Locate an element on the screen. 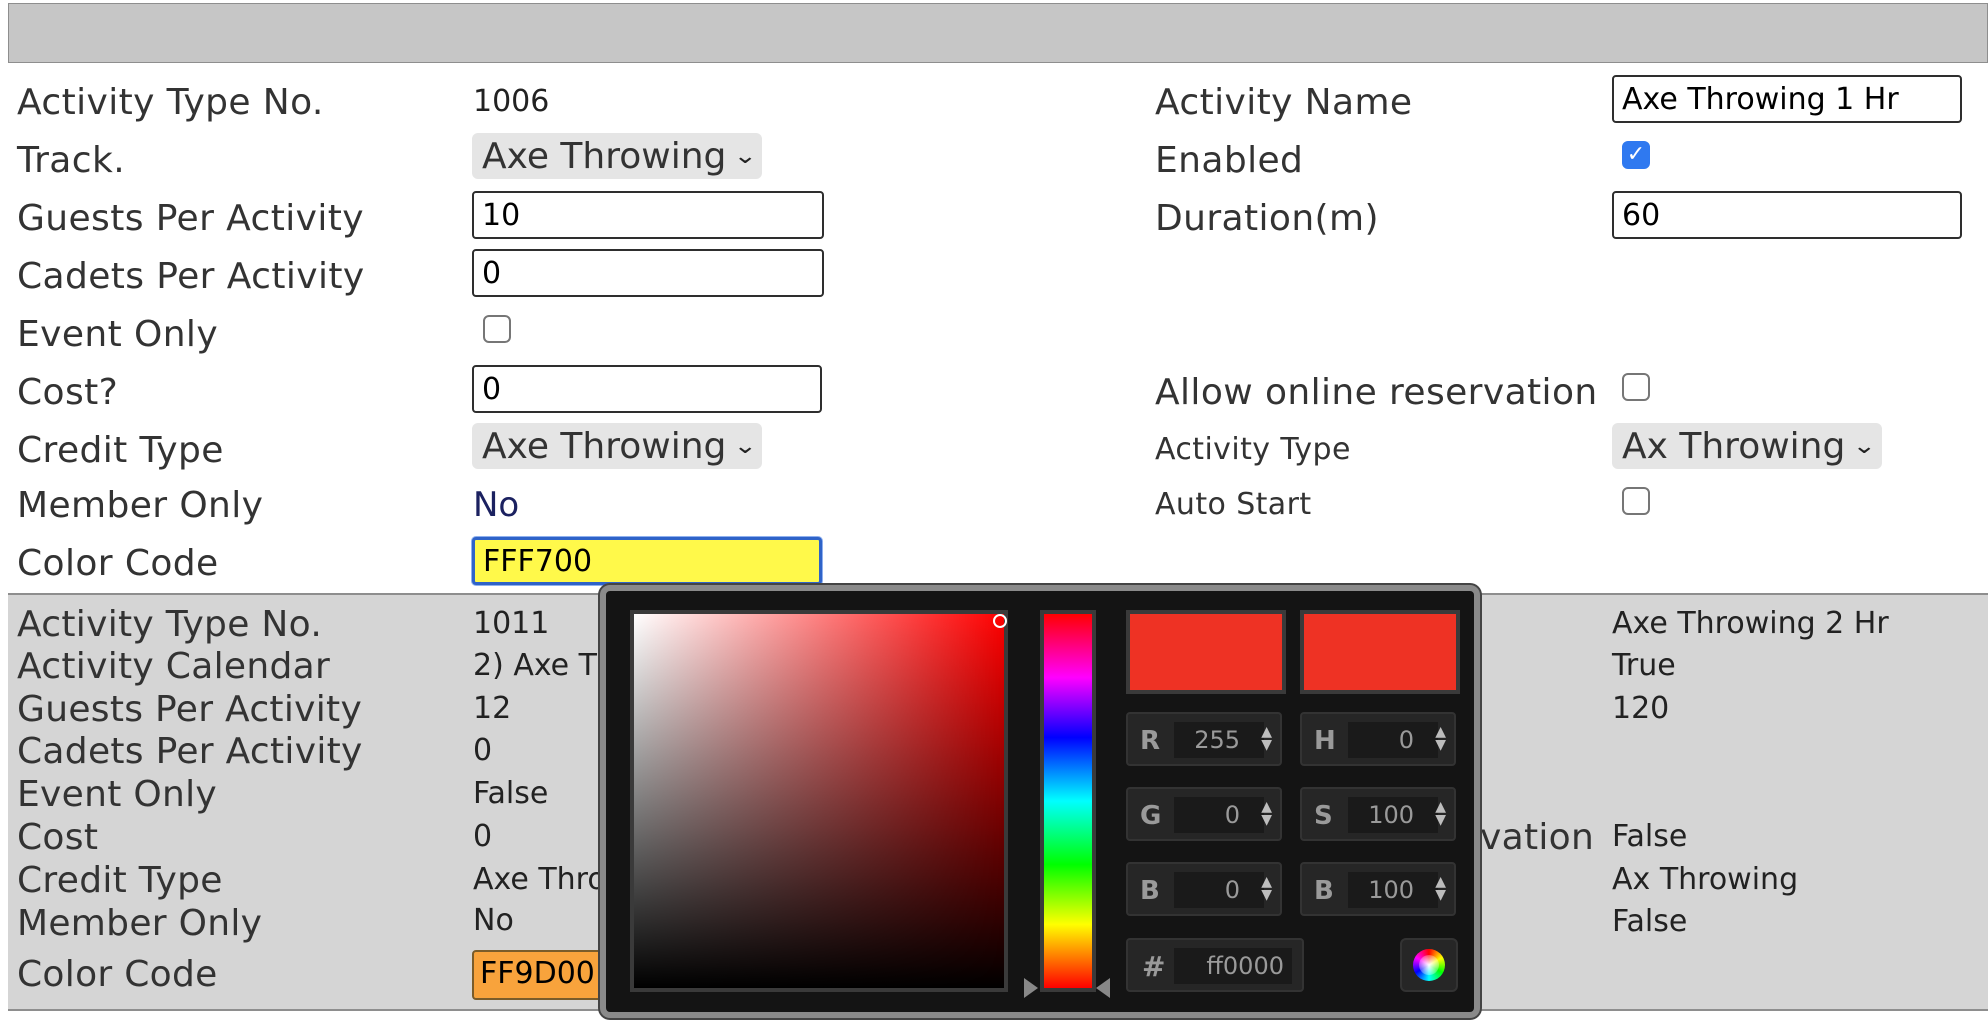 The image size is (1988, 1028). activity-name-label: Activity Name is located at coordinates (1284, 102).